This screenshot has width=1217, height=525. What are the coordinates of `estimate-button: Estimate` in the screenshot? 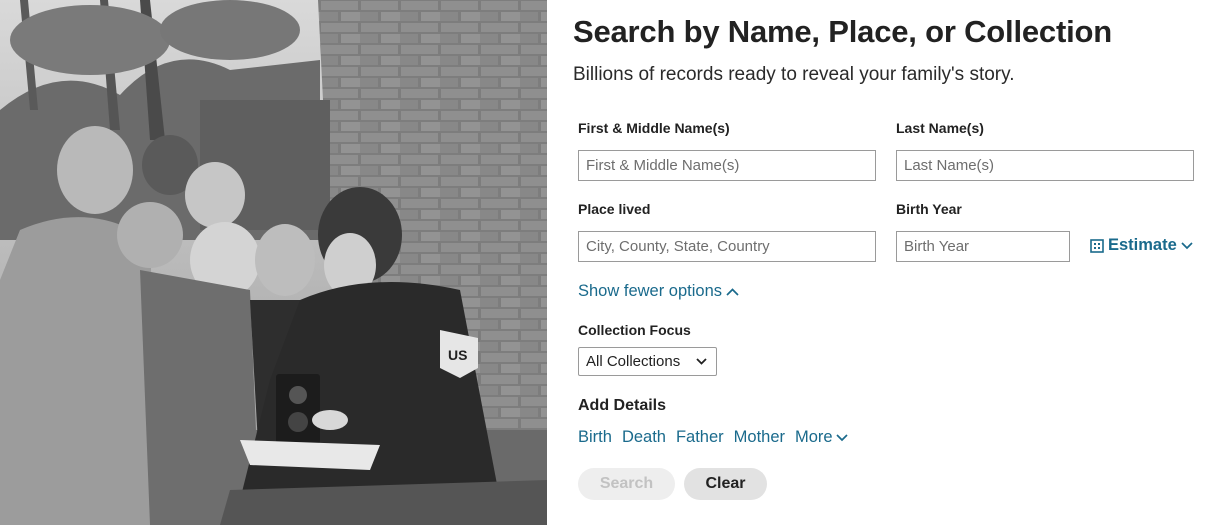 It's located at (1141, 245).